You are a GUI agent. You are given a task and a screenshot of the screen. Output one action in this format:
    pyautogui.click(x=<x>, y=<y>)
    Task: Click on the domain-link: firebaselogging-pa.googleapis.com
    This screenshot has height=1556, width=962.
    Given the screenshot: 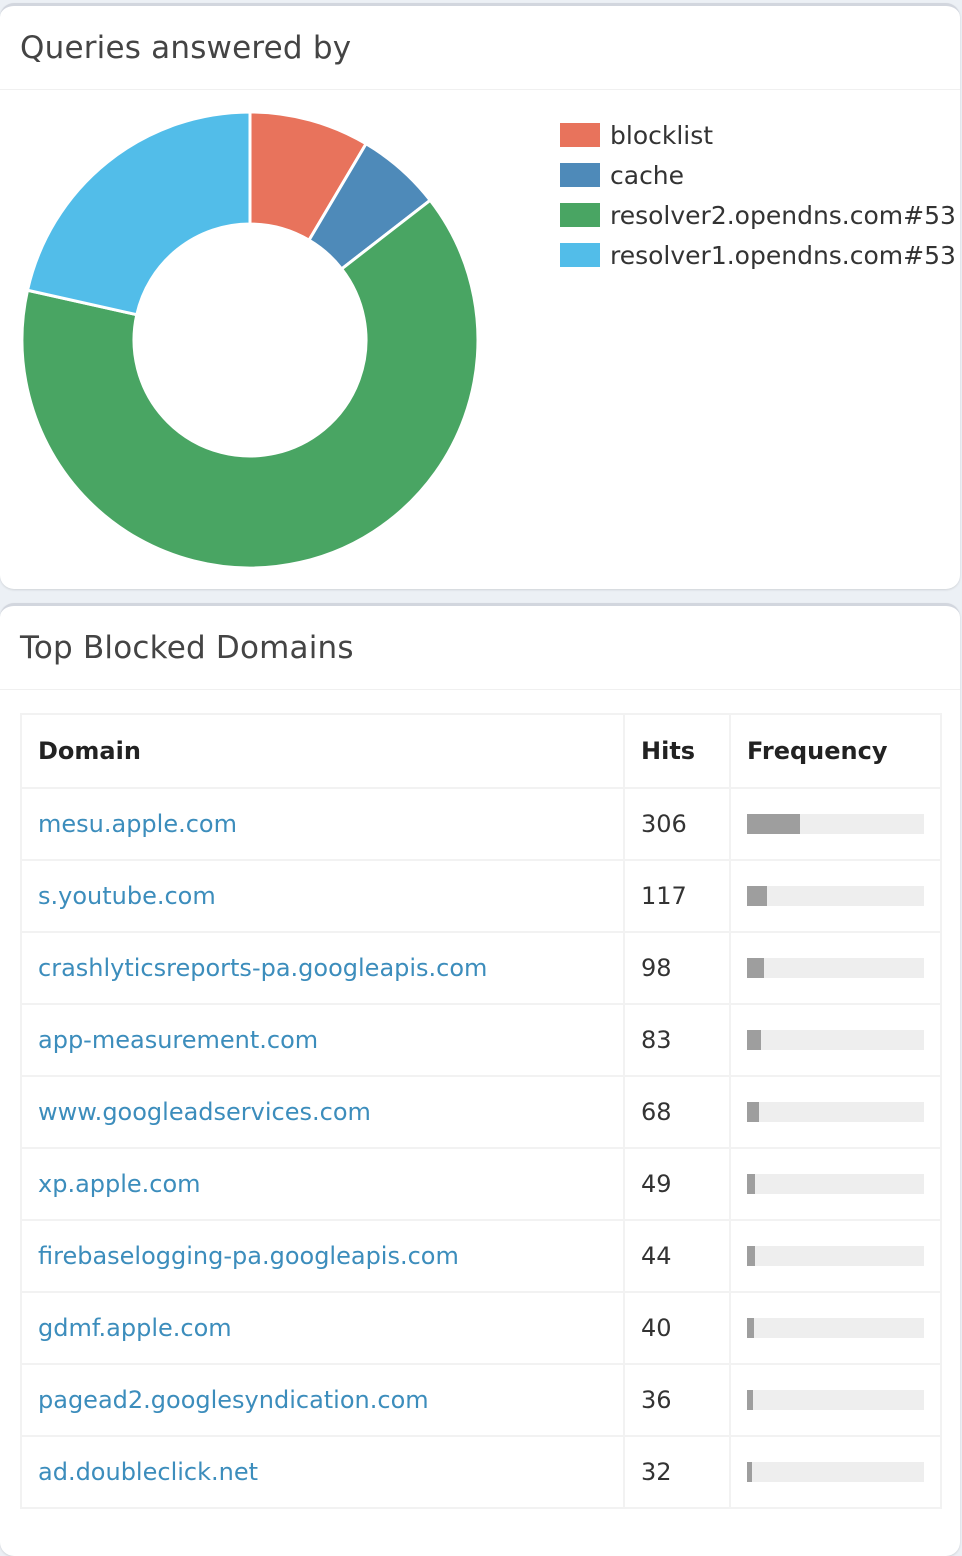 What is the action you would take?
    pyautogui.click(x=248, y=1256)
    